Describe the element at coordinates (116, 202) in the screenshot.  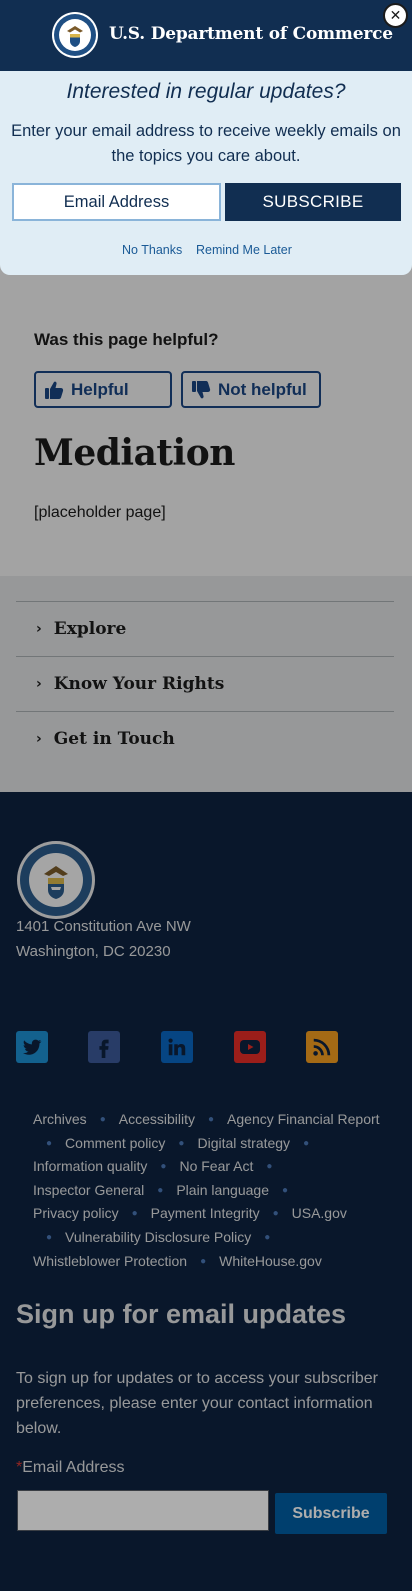
I see `popup-email-input: Email Address` at that location.